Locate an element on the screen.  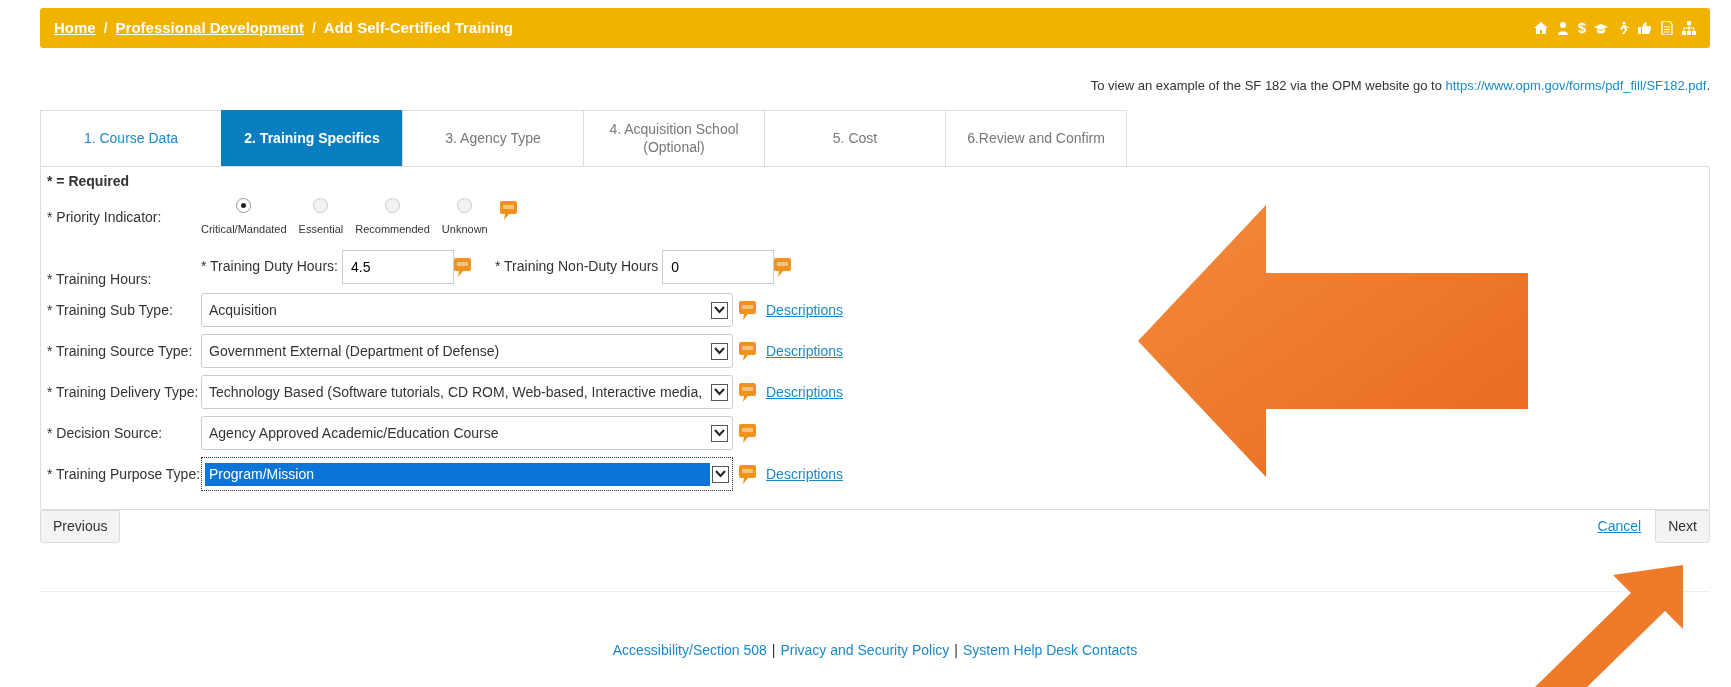
radio-label: Critical/Mandated is located at coordinates (244, 229).